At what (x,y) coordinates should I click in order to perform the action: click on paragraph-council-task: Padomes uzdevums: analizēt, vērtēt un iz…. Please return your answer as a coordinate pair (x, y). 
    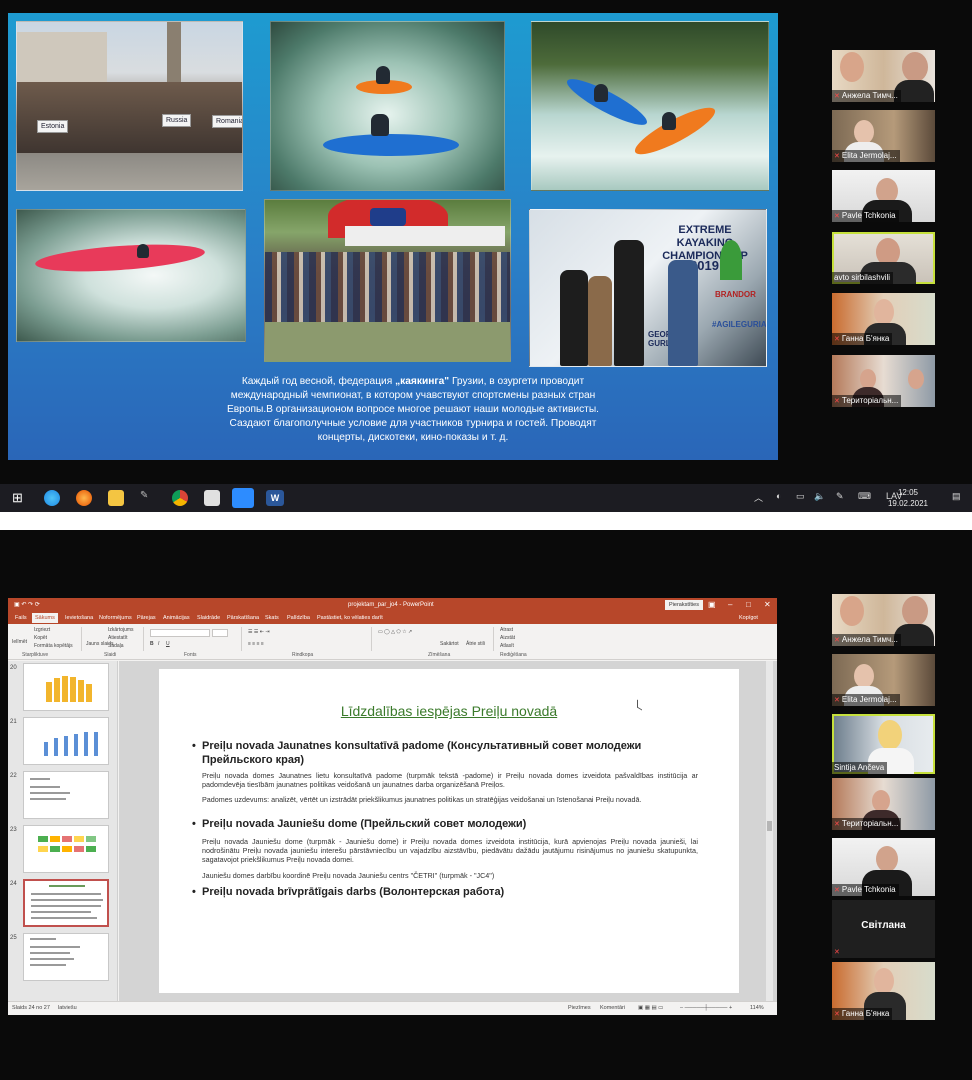
    Looking at the image, I should click on (450, 799).